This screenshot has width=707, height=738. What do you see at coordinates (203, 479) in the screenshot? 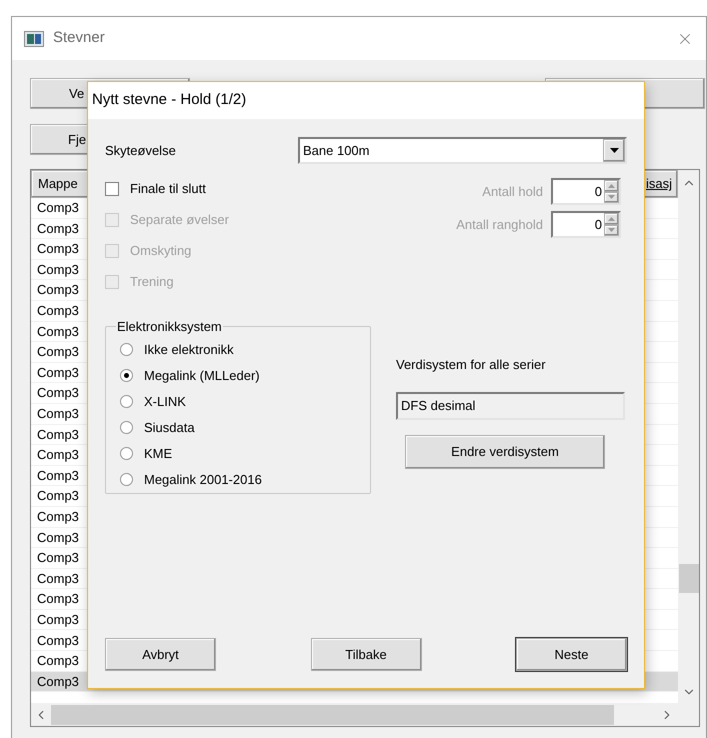
I see `radio-label: Megalink 2001-2016` at bounding box center [203, 479].